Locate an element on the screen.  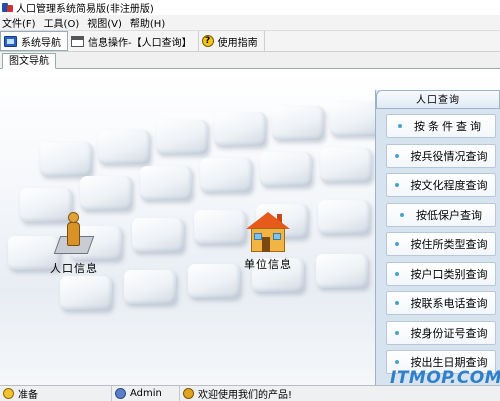
query-by-low-income-button: 按低保户查询 is located at coordinates (441, 214).